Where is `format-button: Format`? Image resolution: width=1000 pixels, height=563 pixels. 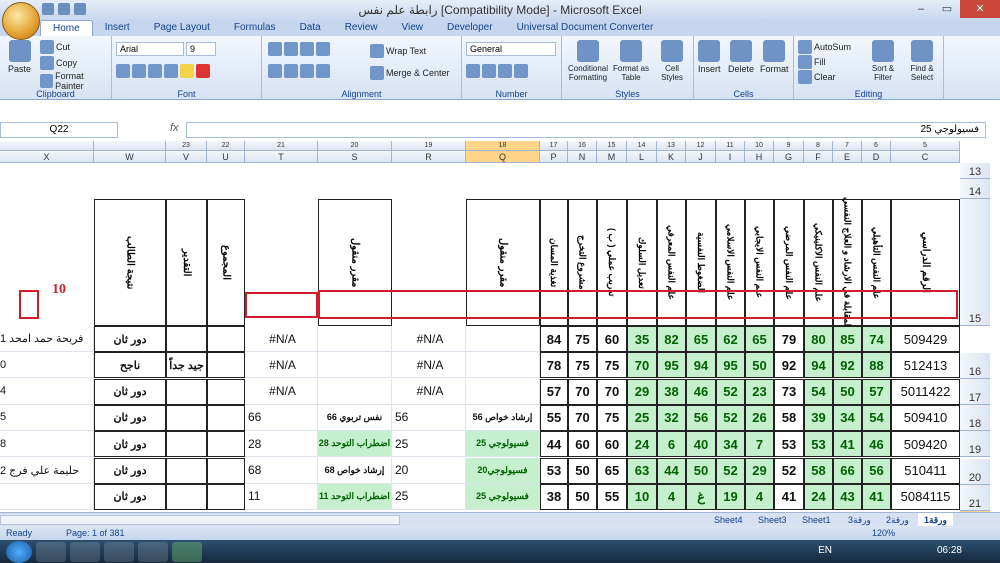 format-button: Format is located at coordinates (774, 57).